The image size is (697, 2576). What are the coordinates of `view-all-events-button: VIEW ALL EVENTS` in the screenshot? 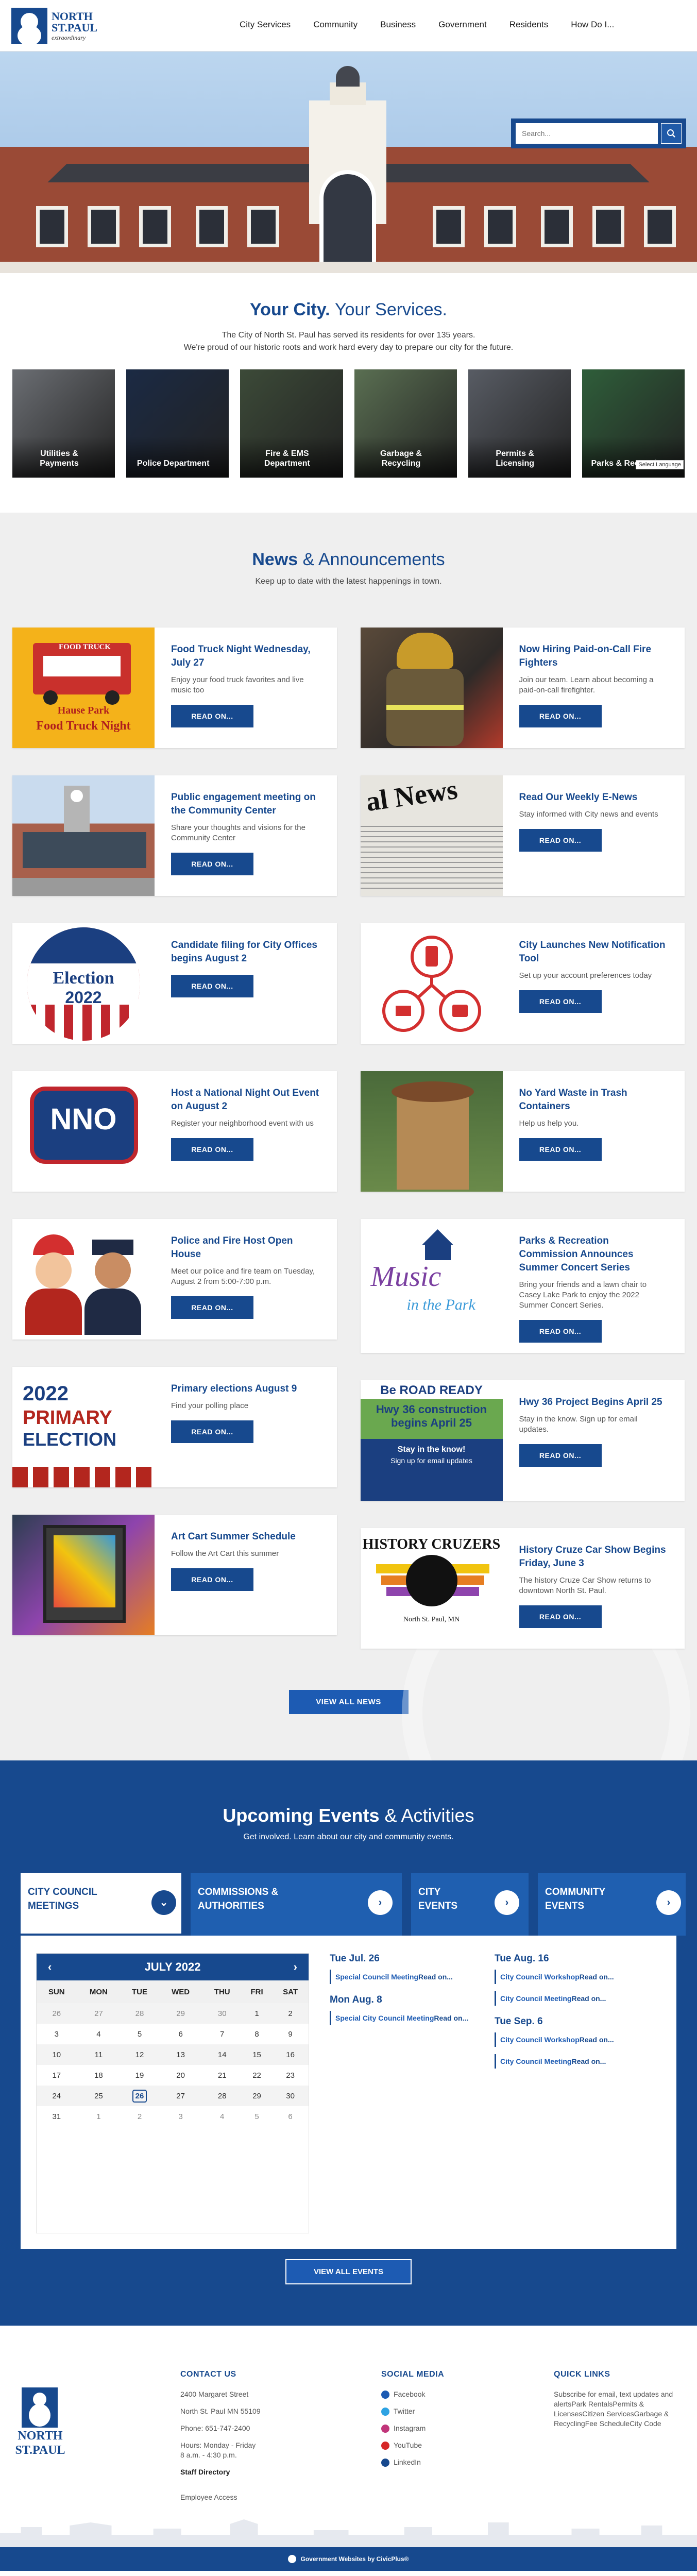 It's located at (348, 2271).